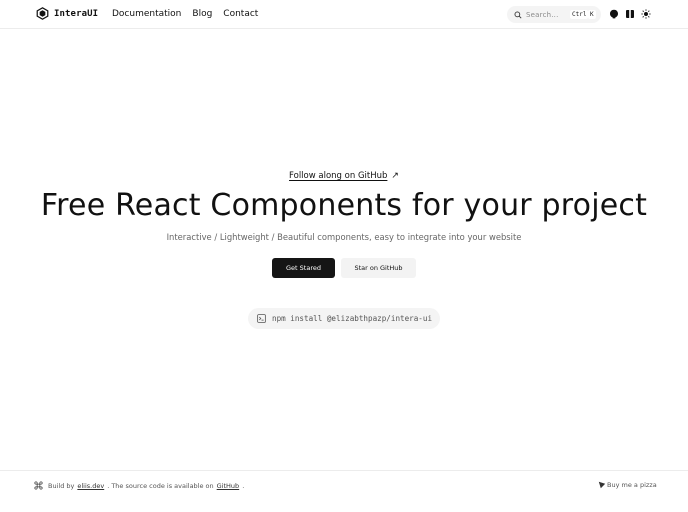 The height and width of the screenshot is (512, 688). What do you see at coordinates (303, 268) in the screenshot?
I see `get-started-button: Get Stared` at bounding box center [303, 268].